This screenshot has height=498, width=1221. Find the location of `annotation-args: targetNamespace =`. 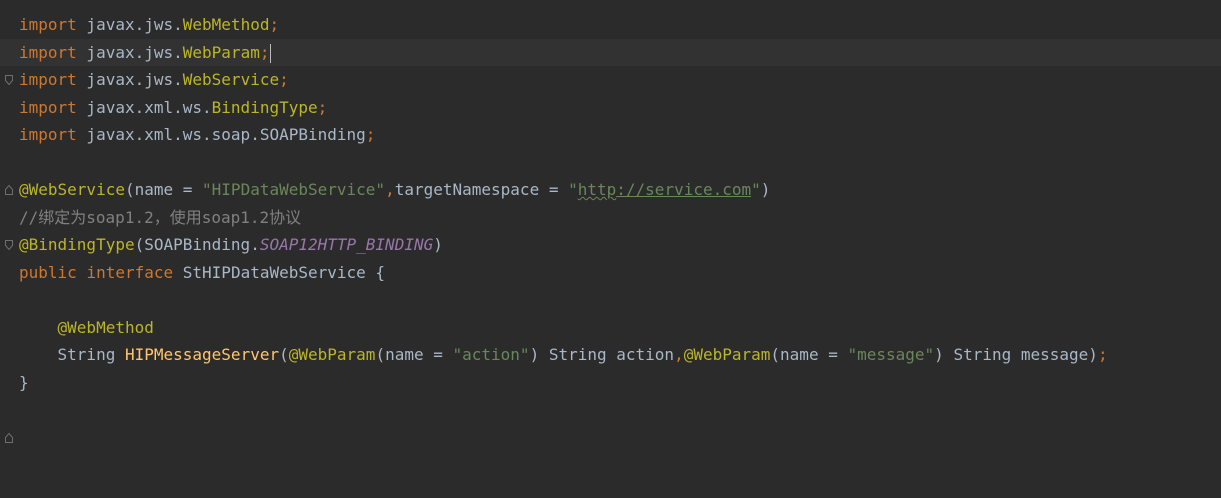

annotation-args: targetNamespace = is located at coordinates (481, 189).